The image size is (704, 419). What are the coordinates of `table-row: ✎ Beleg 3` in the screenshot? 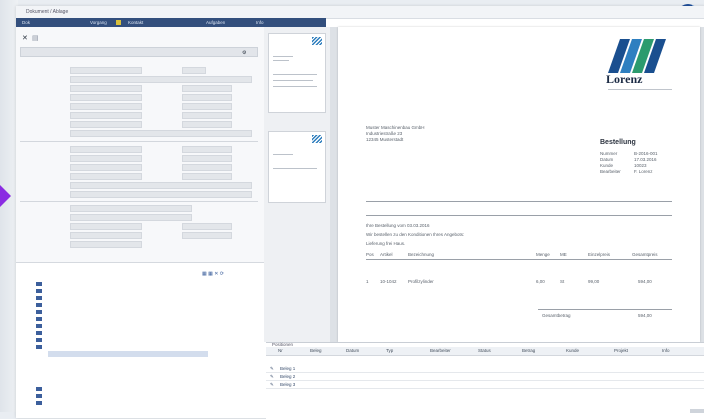 It's located at (485, 385).